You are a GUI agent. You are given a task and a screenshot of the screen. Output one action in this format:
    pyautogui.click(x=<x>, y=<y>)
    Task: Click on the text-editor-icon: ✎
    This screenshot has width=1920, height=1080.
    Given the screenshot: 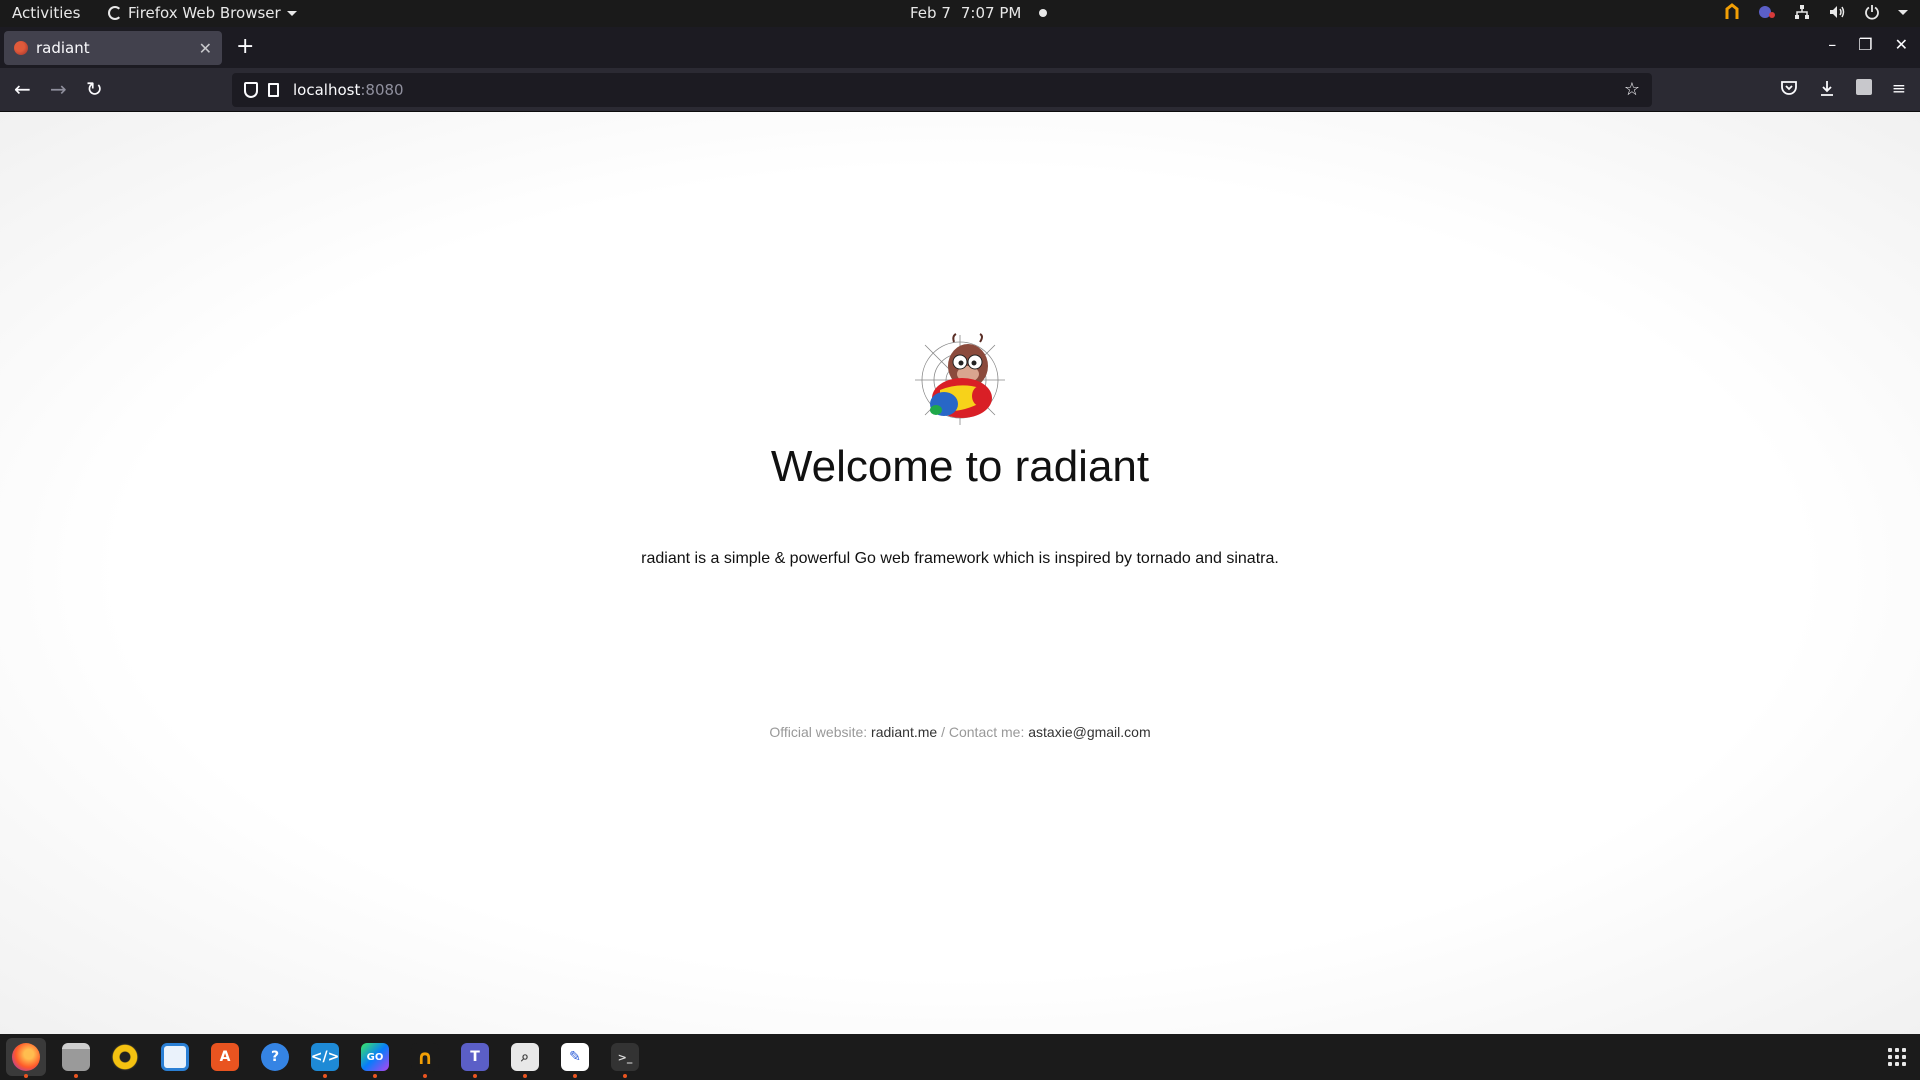 What is the action you would take?
    pyautogui.click(x=575, y=1057)
    